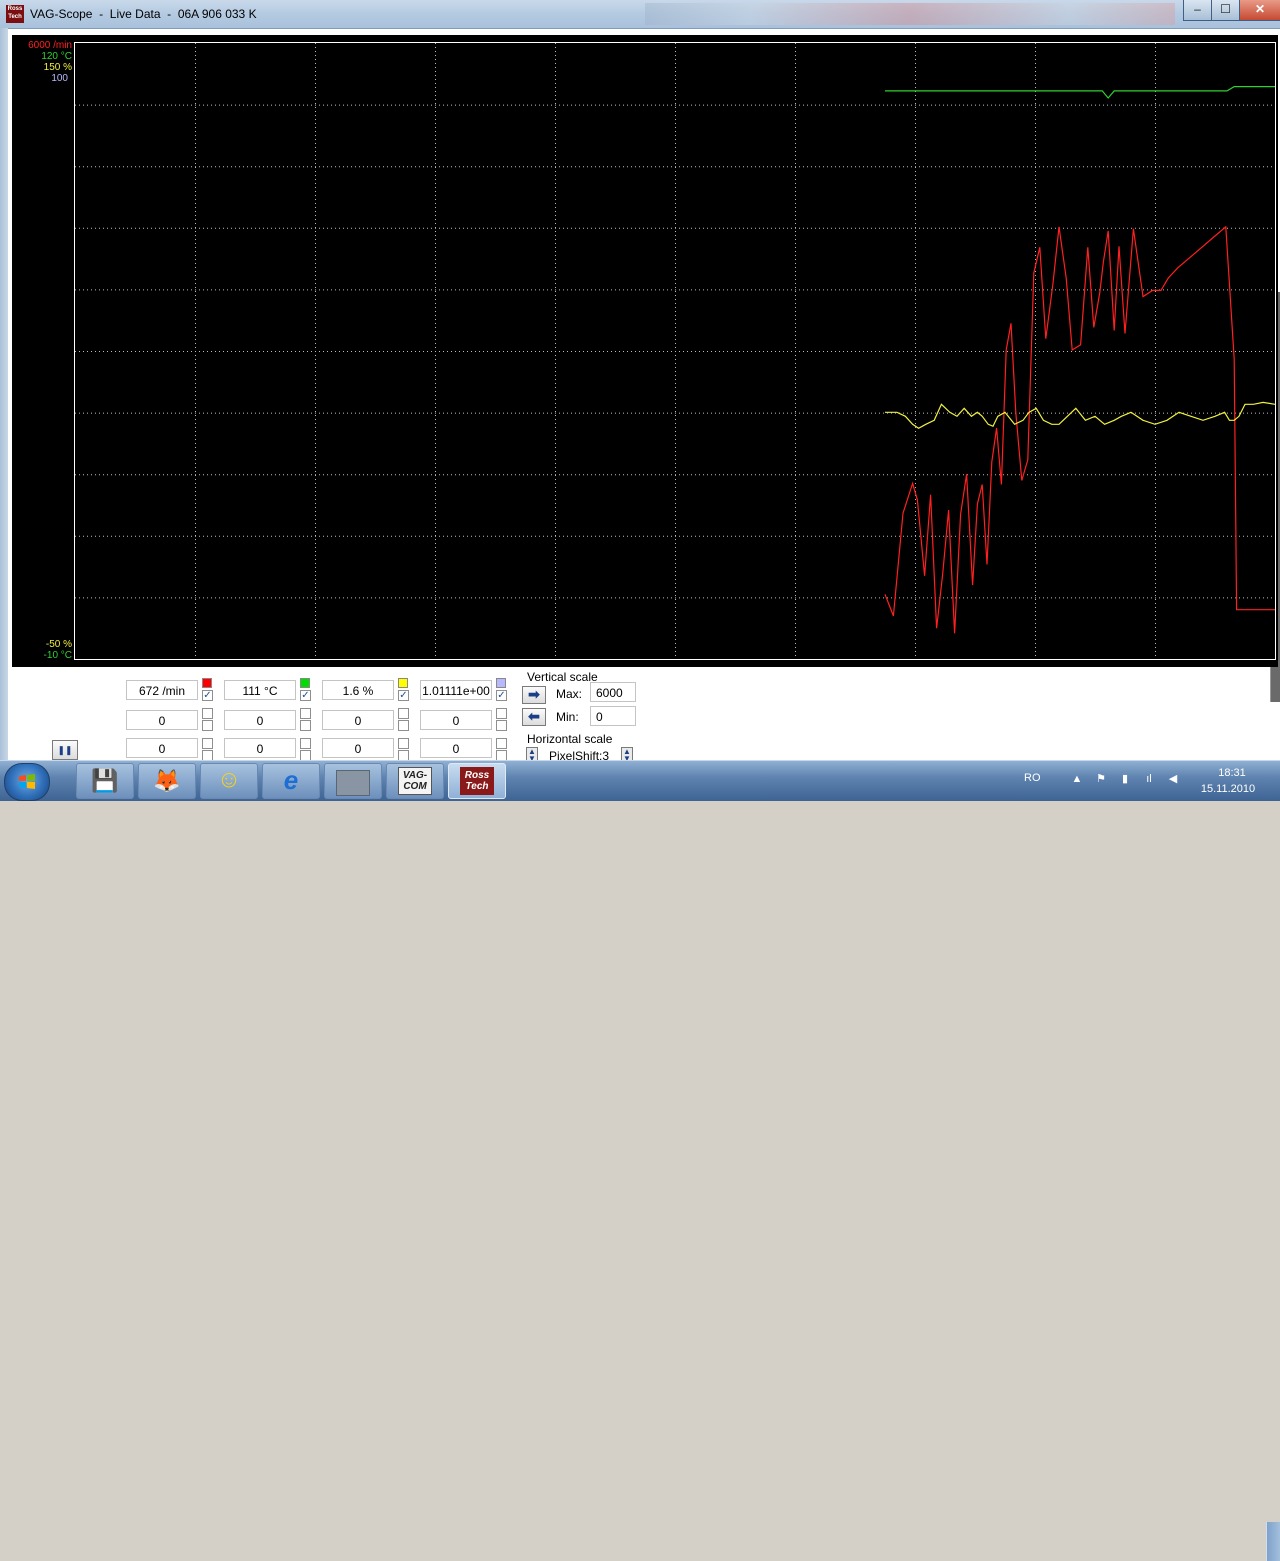 This screenshot has width=1280, height=1561. What do you see at coordinates (260, 748) in the screenshot?
I see `channel-10-value: 0` at bounding box center [260, 748].